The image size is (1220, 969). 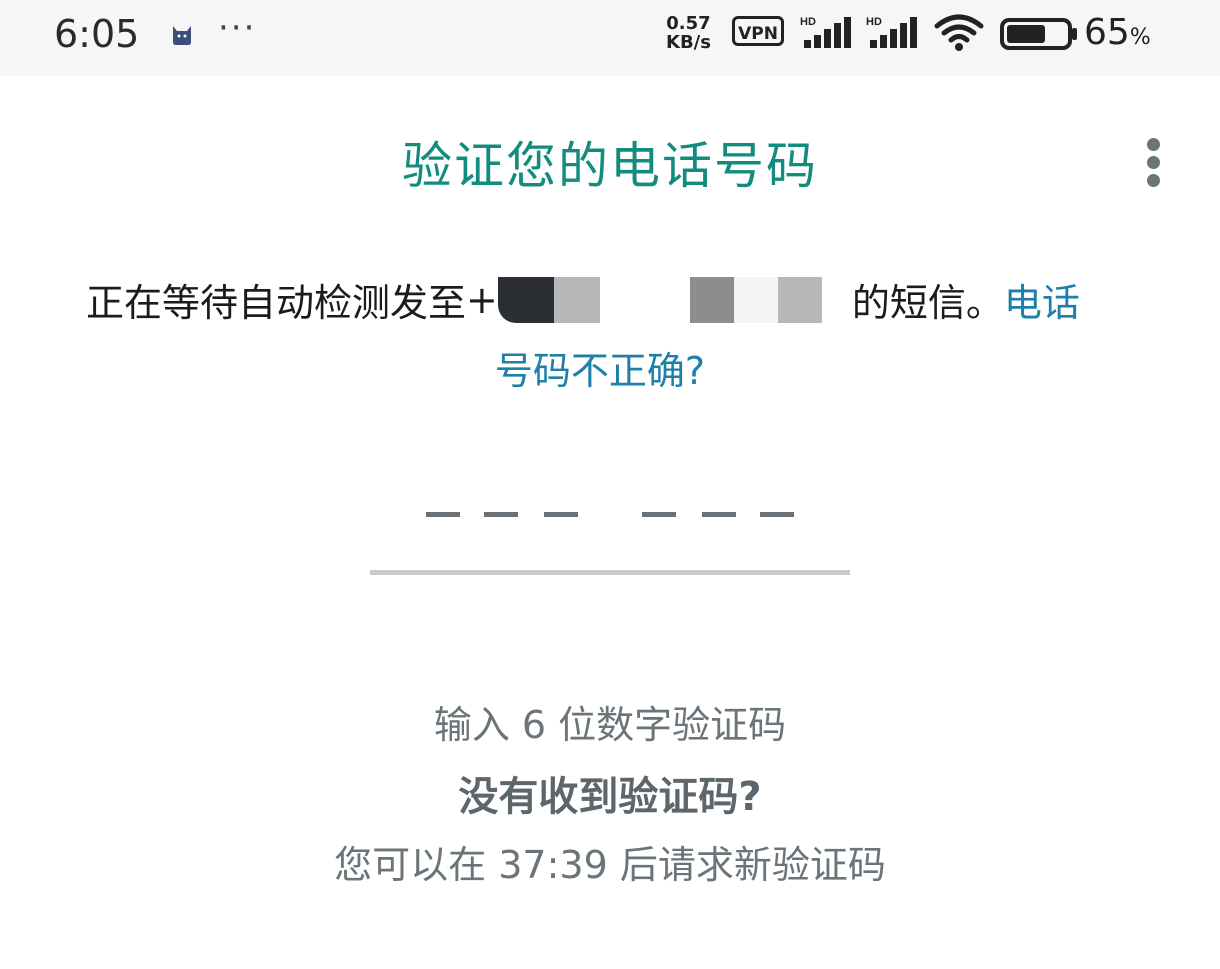 I want to click on network-speed-value: 0.57, so click(x=688, y=23).